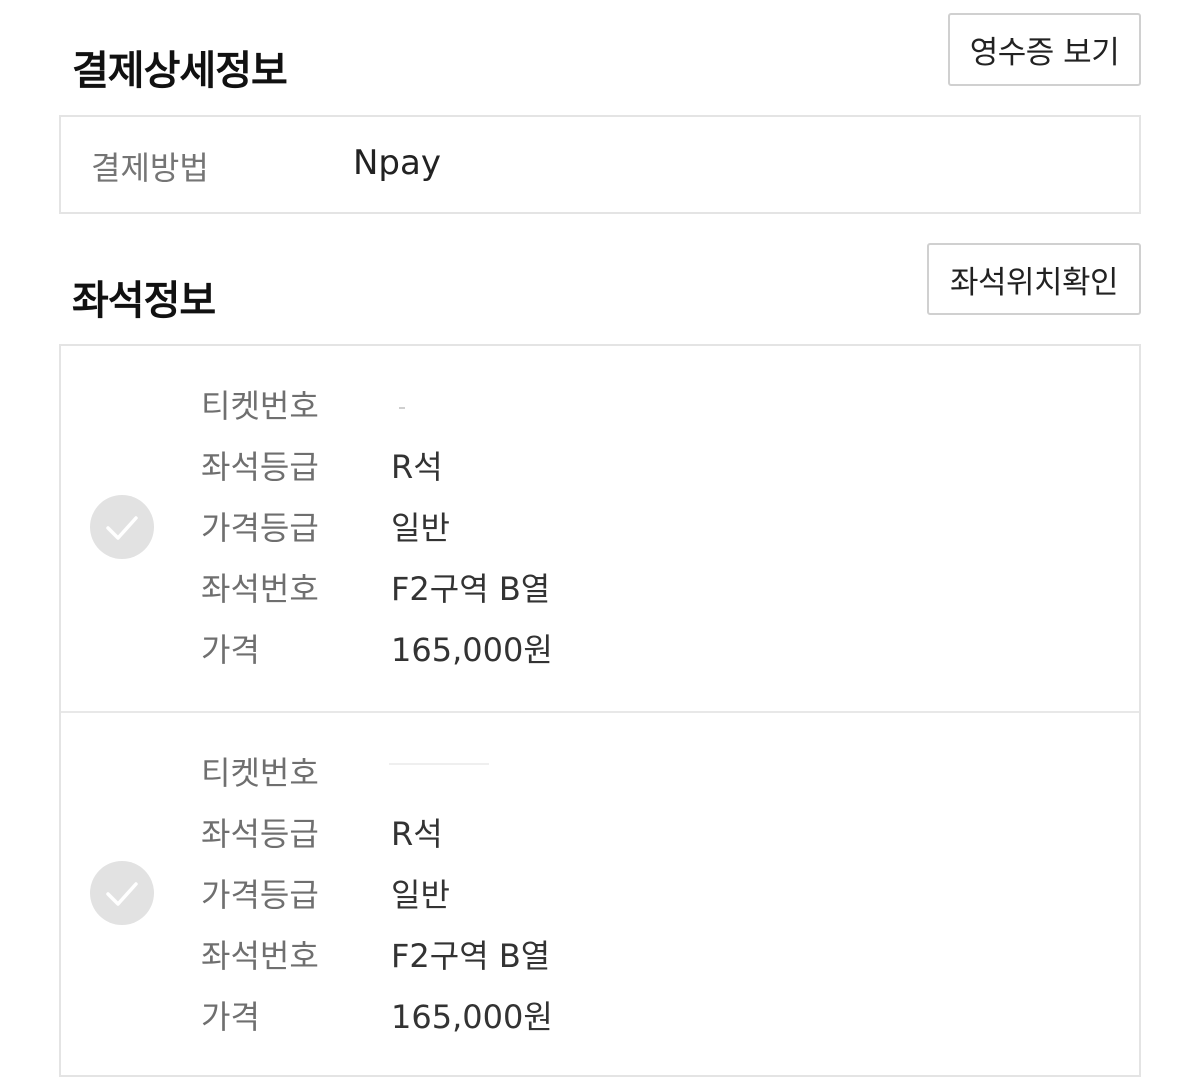 The image size is (1200, 1090). Describe the element at coordinates (150, 168) in the screenshot. I see `payment-method-label: 결제방법` at that location.